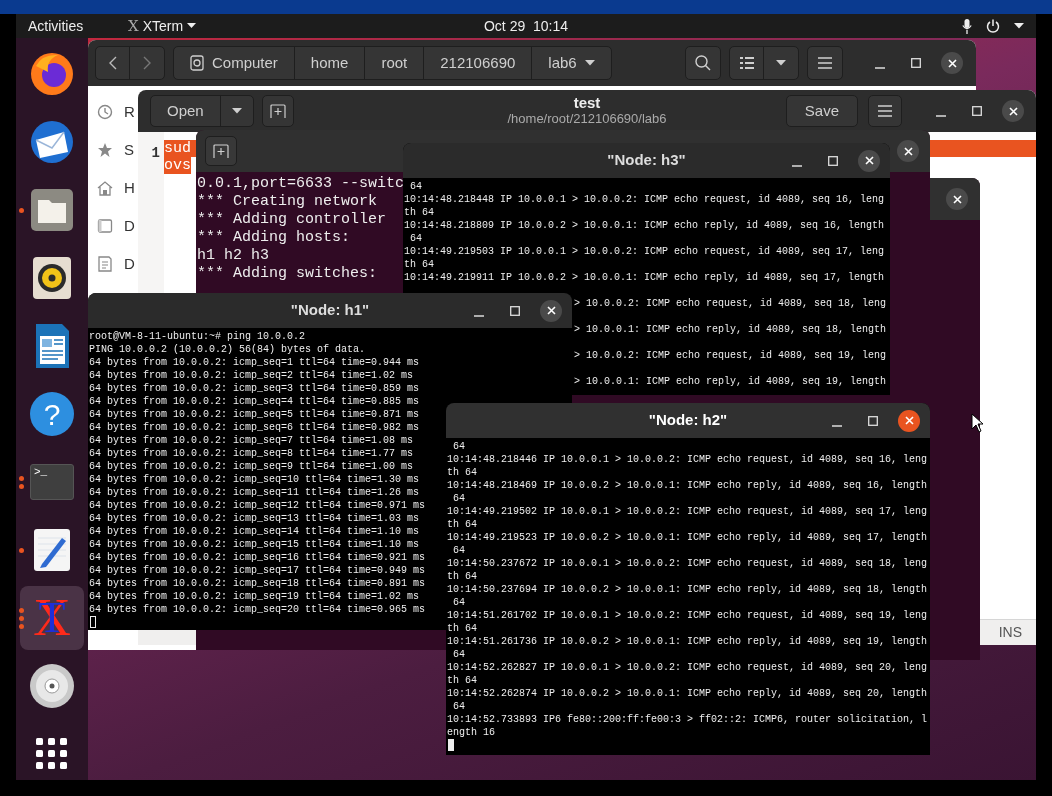  What do you see at coordinates (105, 150) in the screenshot?
I see `star-icon` at bounding box center [105, 150].